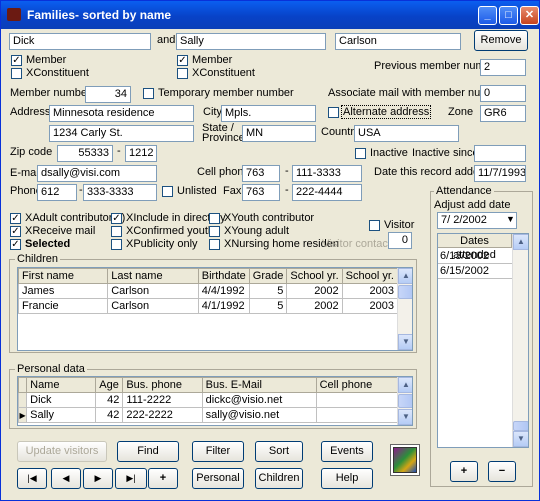 This screenshot has height=501, width=540. What do you see at coordinates (121, 113) in the screenshot?
I see `address-line-1-input: Minnesota residence` at bounding box center [121, 113].